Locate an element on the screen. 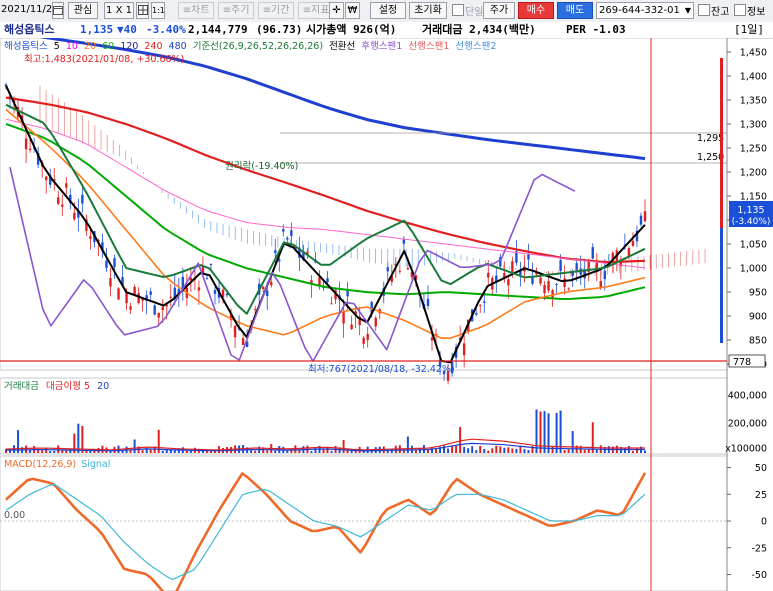  watchlist-button: 관심 is located at coordinates (83, 10).